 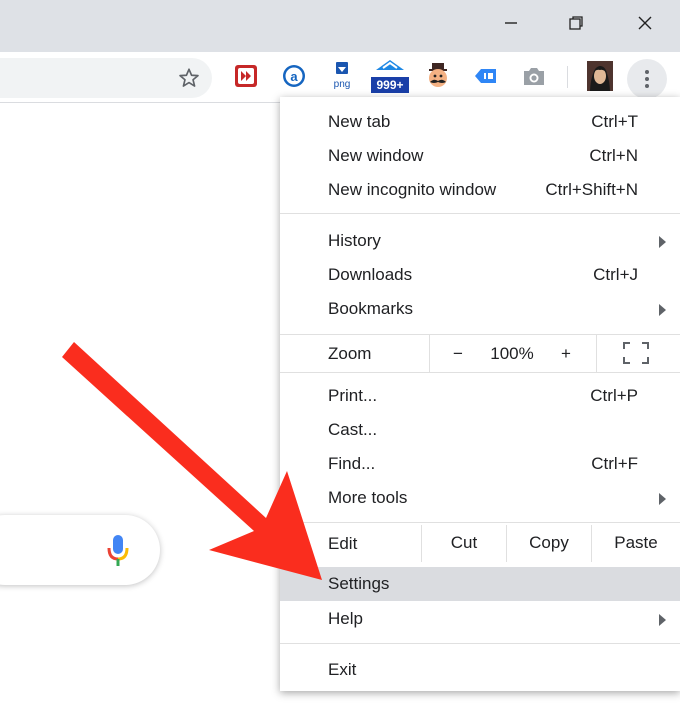 What do you see at coordinates (464, 543) in the screenshot?
I see `cut-button: Cut` at bounding box center [464, 543].